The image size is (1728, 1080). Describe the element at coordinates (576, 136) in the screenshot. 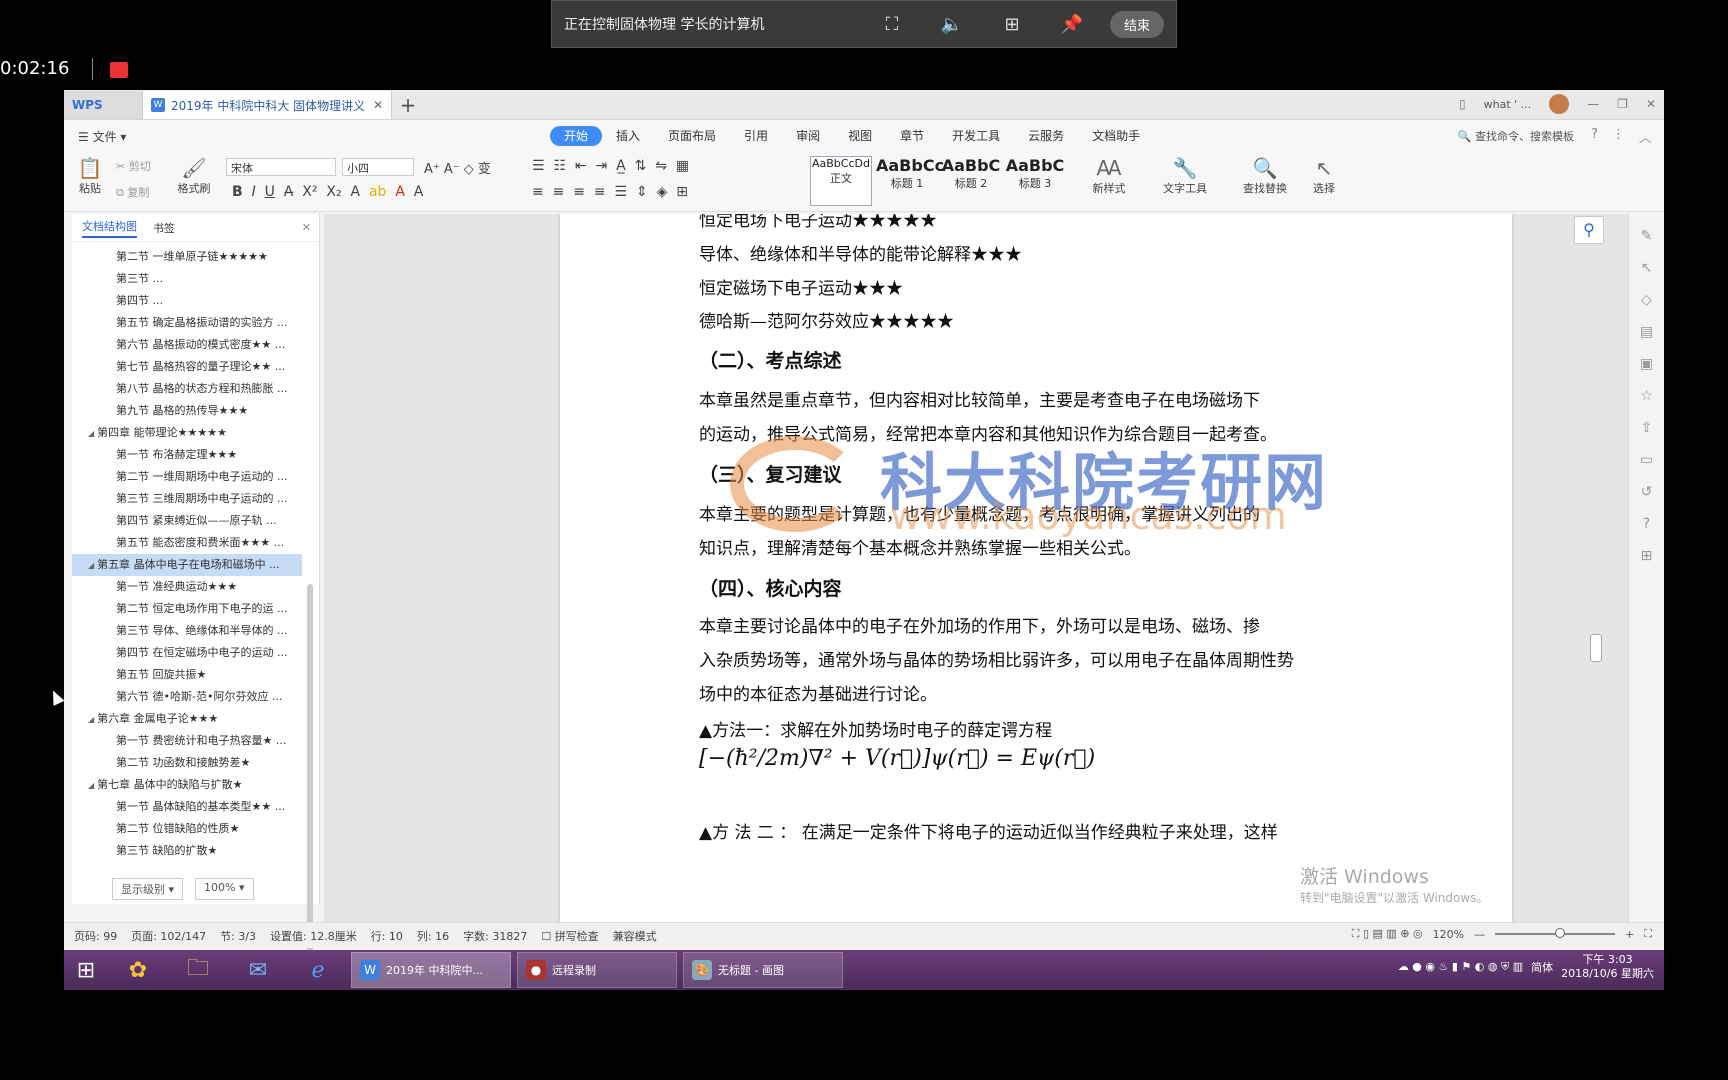

I see `tab-home: 开始` at that location.